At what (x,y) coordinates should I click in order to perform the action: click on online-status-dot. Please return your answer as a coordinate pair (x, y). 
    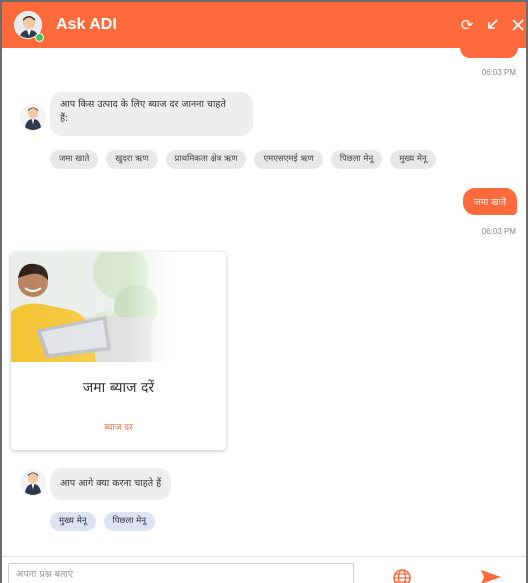
    Looking at the image, I should click on (39, 37).